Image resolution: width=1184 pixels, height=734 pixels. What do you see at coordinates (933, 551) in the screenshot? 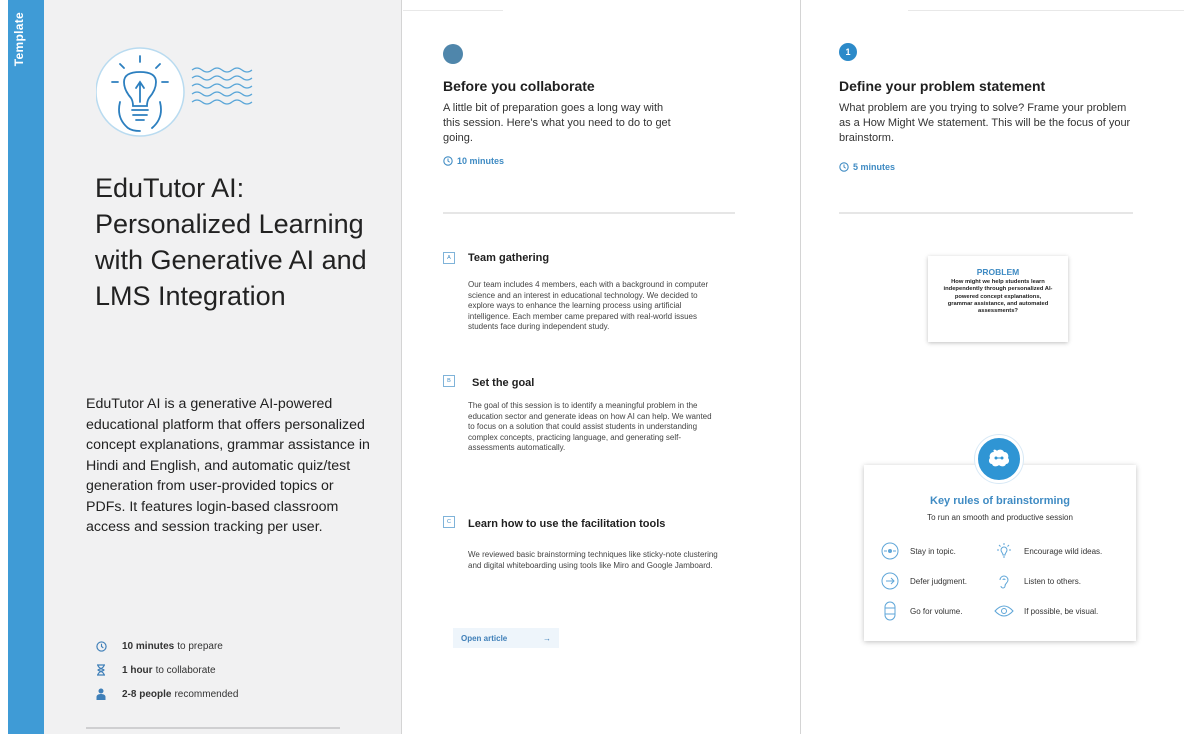
I see `rule-label: Stay in topic.` at bounding box center [933, 551].